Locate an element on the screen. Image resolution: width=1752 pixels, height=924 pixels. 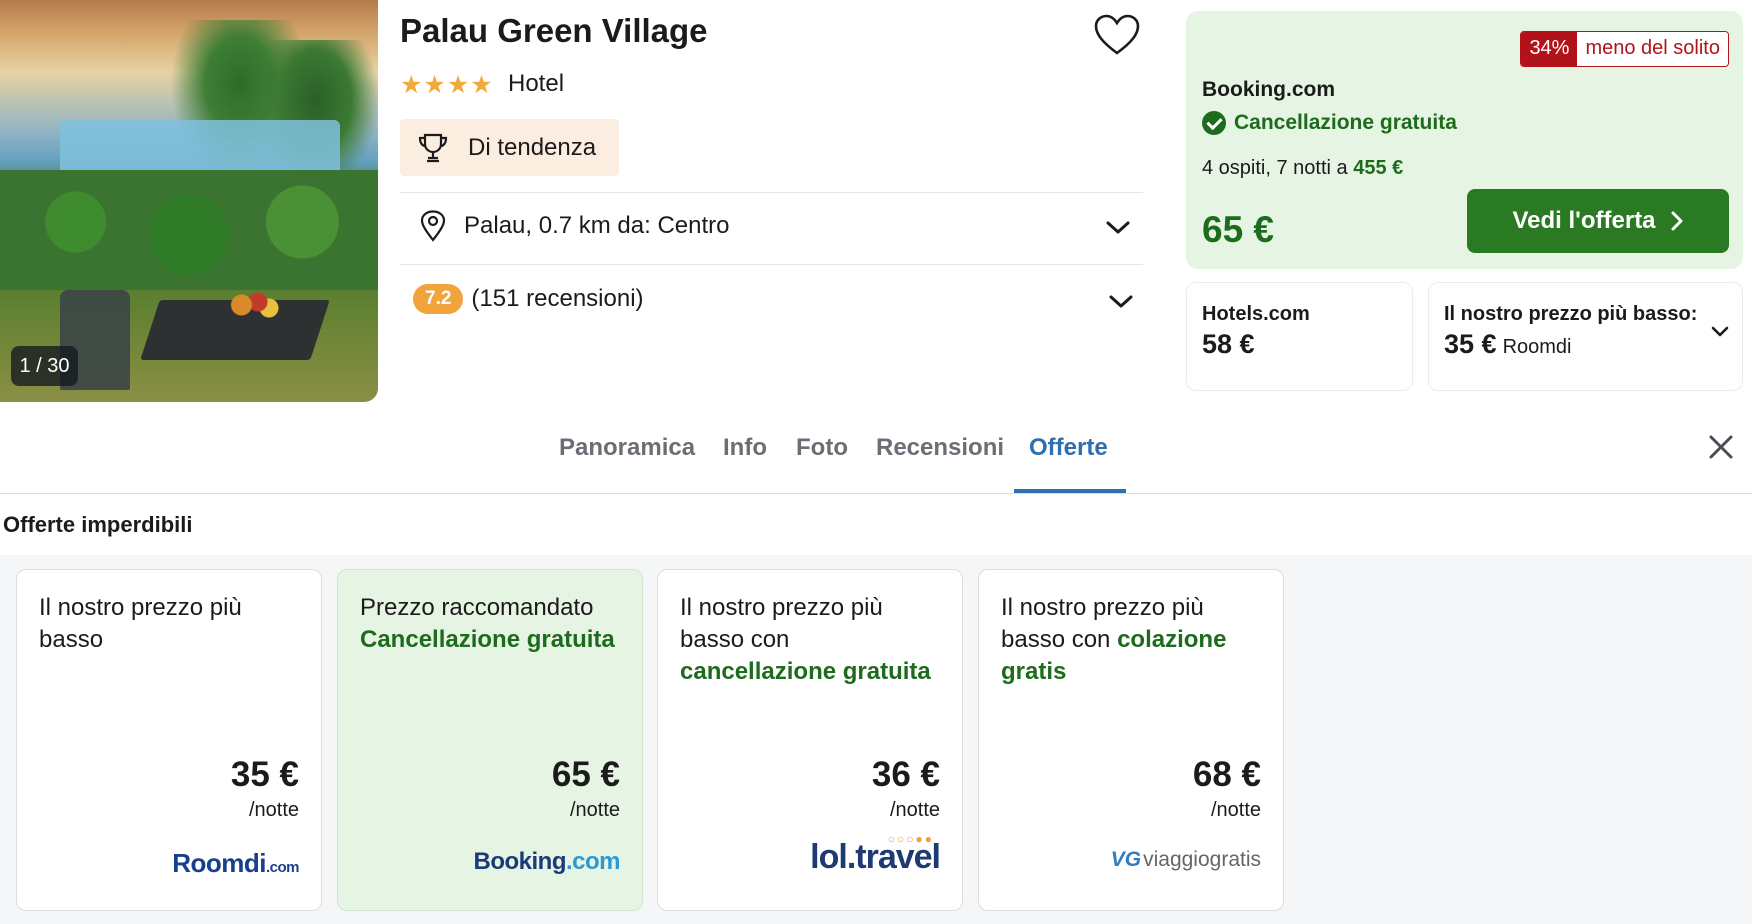
tab-panoramica: Panoramica is located at coordinates (627, 448).